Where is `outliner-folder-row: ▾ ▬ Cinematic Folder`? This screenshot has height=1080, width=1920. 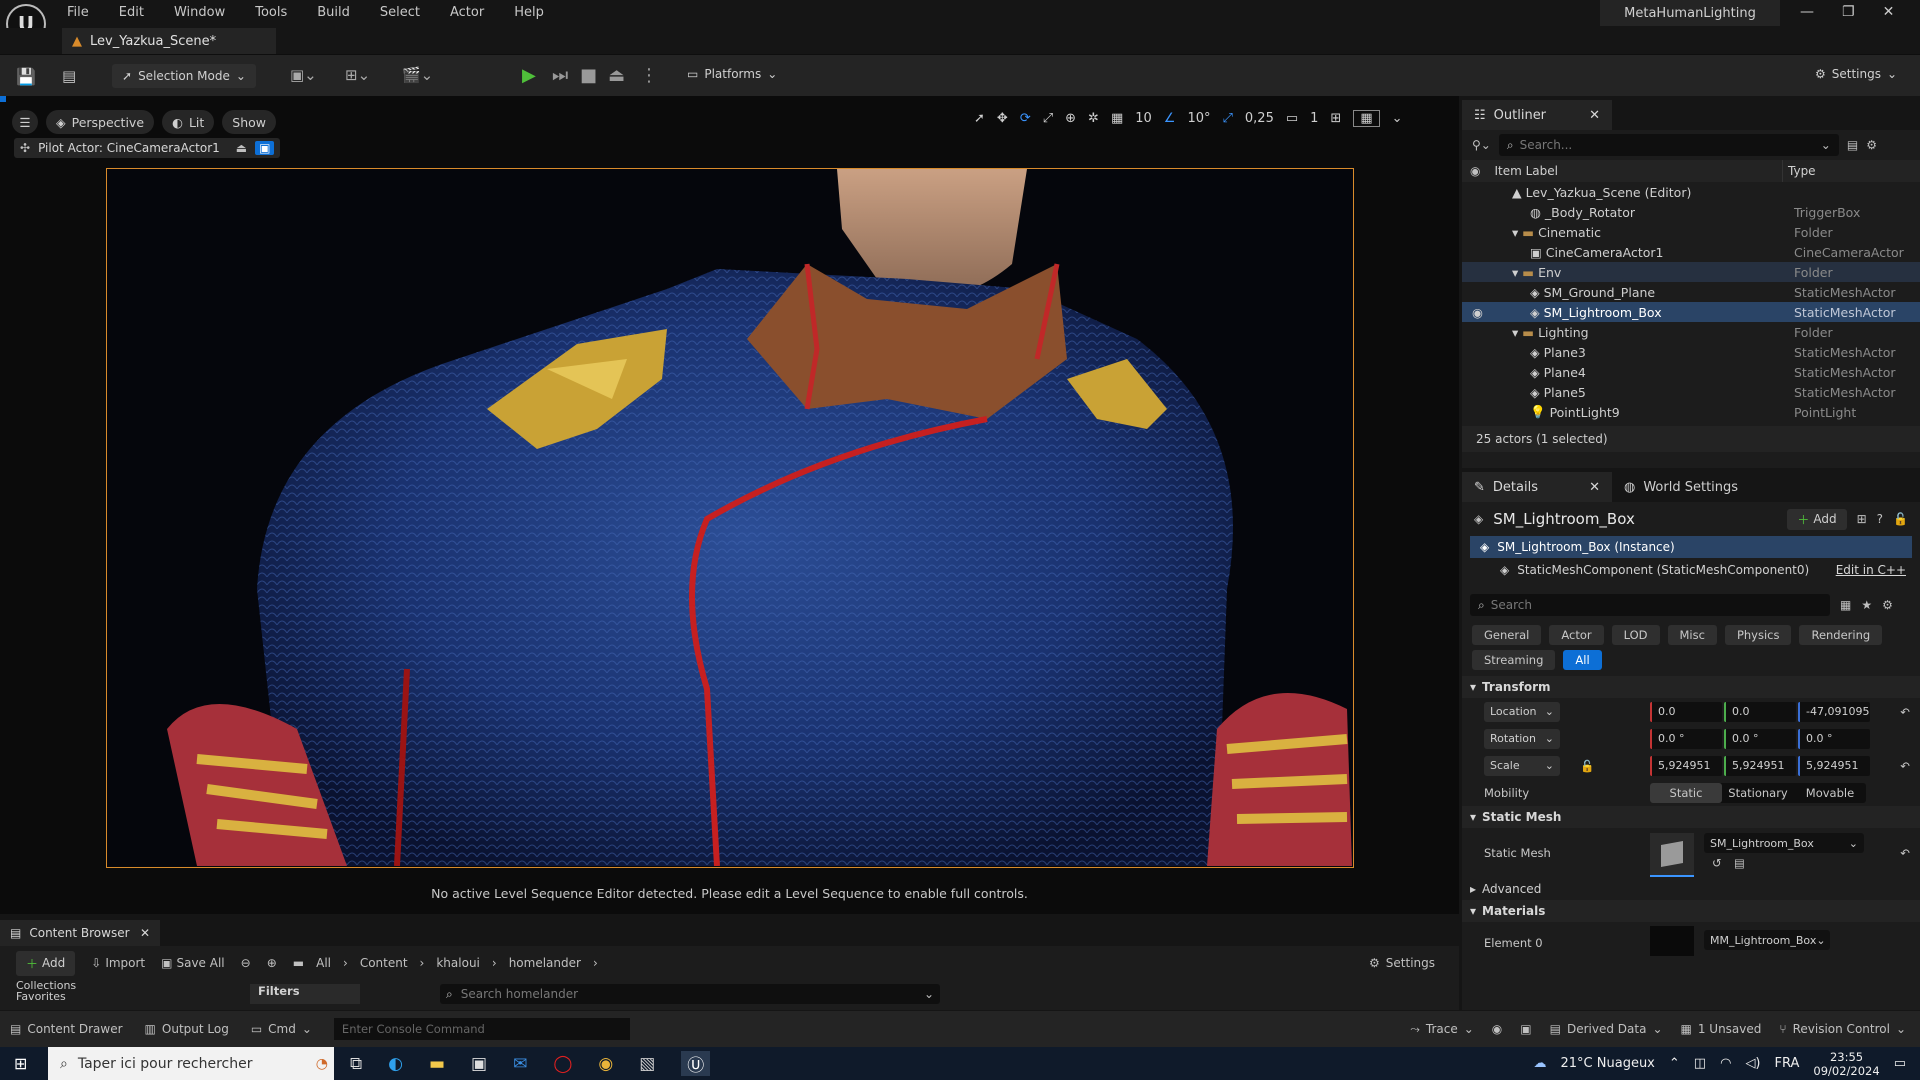 outliner-folder-row: ▾ ▬ Cinematic Folder is located at coordinates (1691, 232).